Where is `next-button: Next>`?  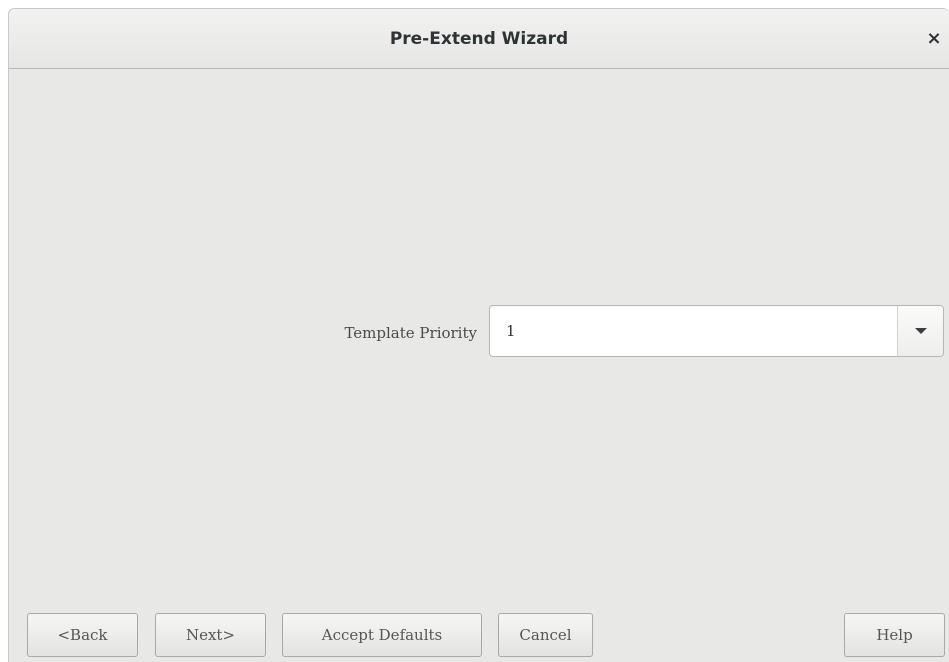
next-button: Next> is located at coordinates (210, 635).